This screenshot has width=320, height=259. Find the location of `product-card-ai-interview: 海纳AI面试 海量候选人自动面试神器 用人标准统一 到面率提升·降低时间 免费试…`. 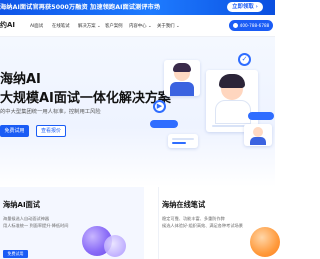

product-card-ai-interview: 海纳AI面试 海量候选人自动面试神器 用人标准统一 到面率提升·降低时间 免费试… is located at coordinates (72, 223).